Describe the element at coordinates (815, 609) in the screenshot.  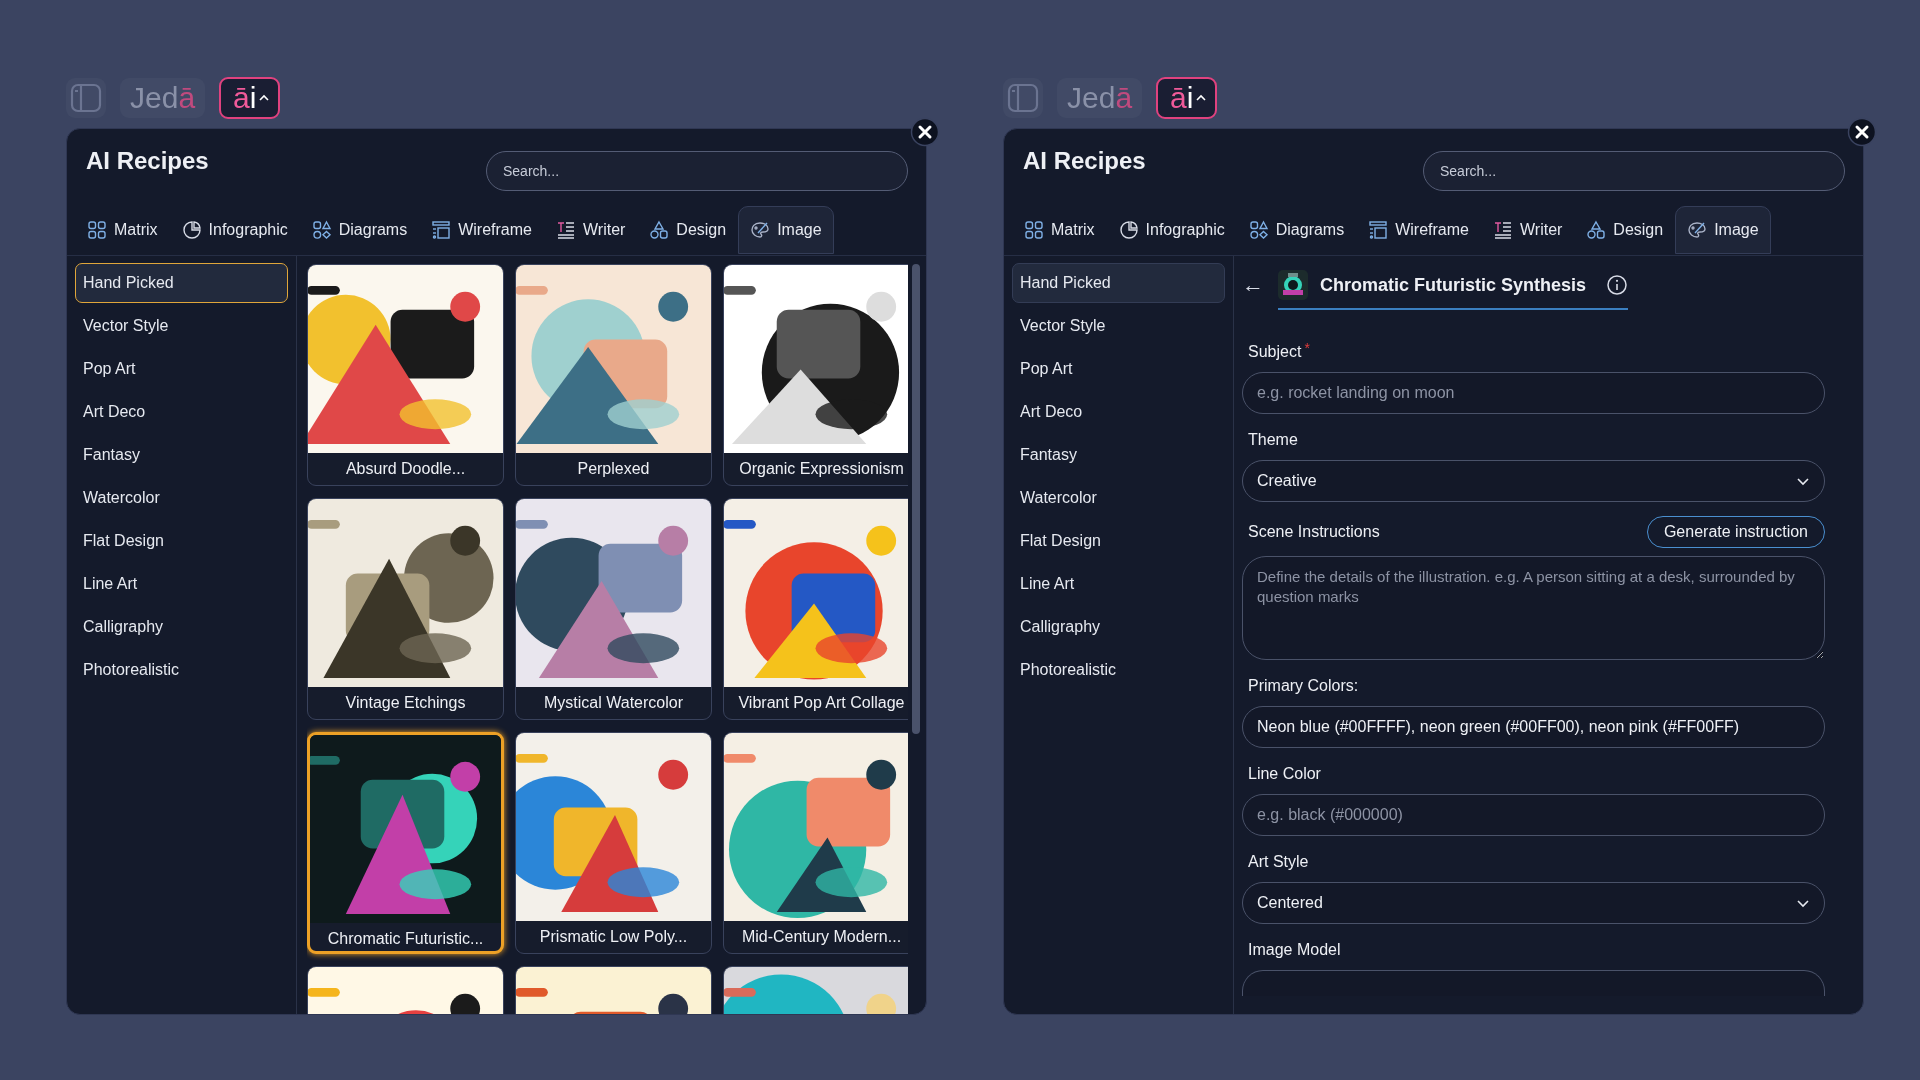
I see `recipe-card: Vibrant Pop Art Collage` at that location.